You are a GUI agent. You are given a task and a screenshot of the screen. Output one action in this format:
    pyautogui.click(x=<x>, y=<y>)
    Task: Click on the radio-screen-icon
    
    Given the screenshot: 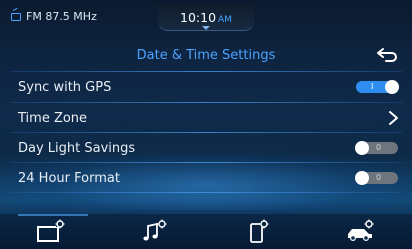 What is the action you would take?
    pyautogui.click(x=50, y=230)
    